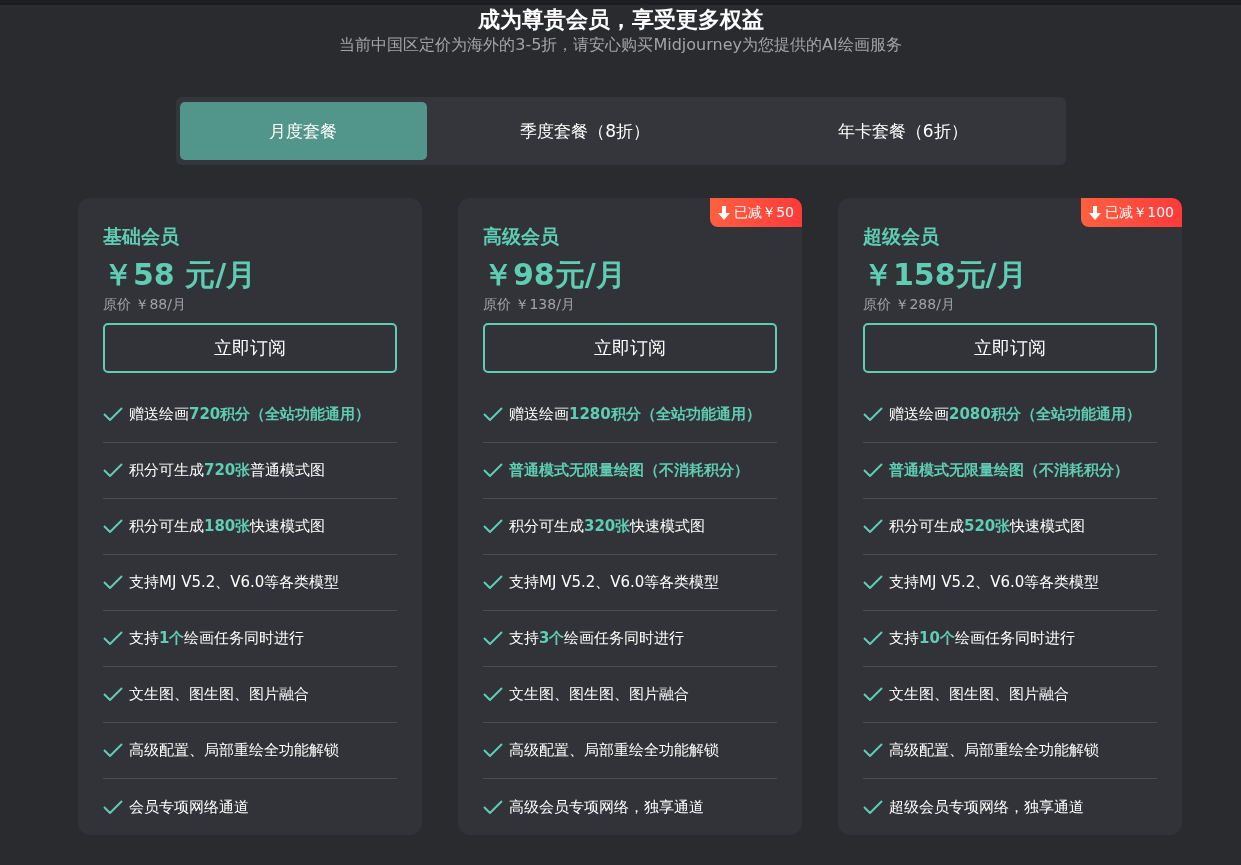  What do you see at coordinates (529, 304) in the screenshot?
I see `original-price: 原价 ￥138/月` at bounding box center [529, 304].